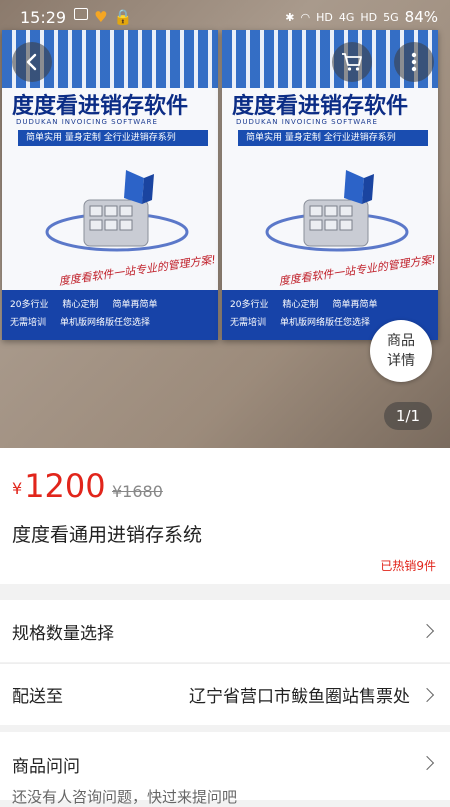 The width and height of the screenshot is (450, 807). I want to click on more-vertical-icon, so click(414, 62).